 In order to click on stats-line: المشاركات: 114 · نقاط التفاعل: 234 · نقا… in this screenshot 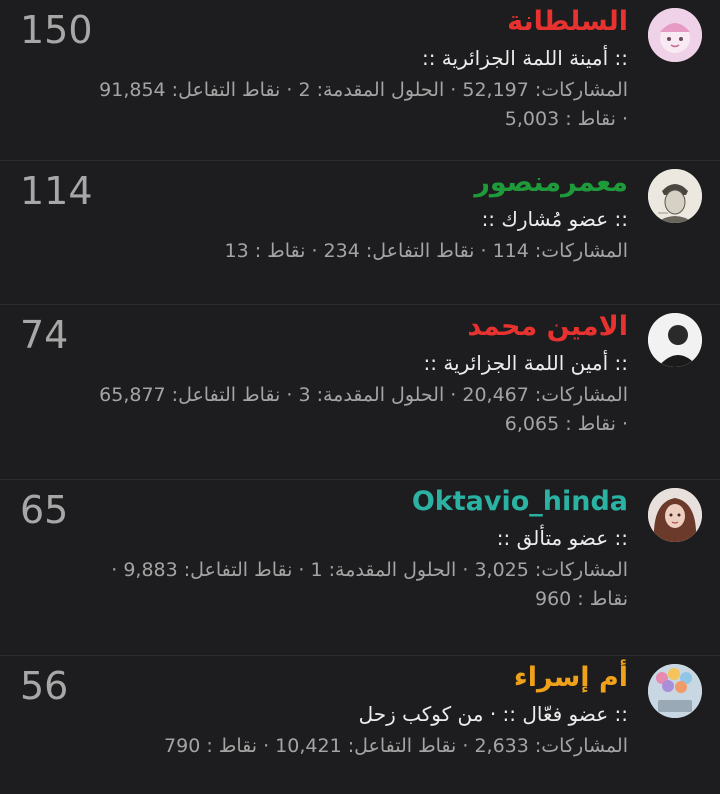, I will do `click(426, 251)`.